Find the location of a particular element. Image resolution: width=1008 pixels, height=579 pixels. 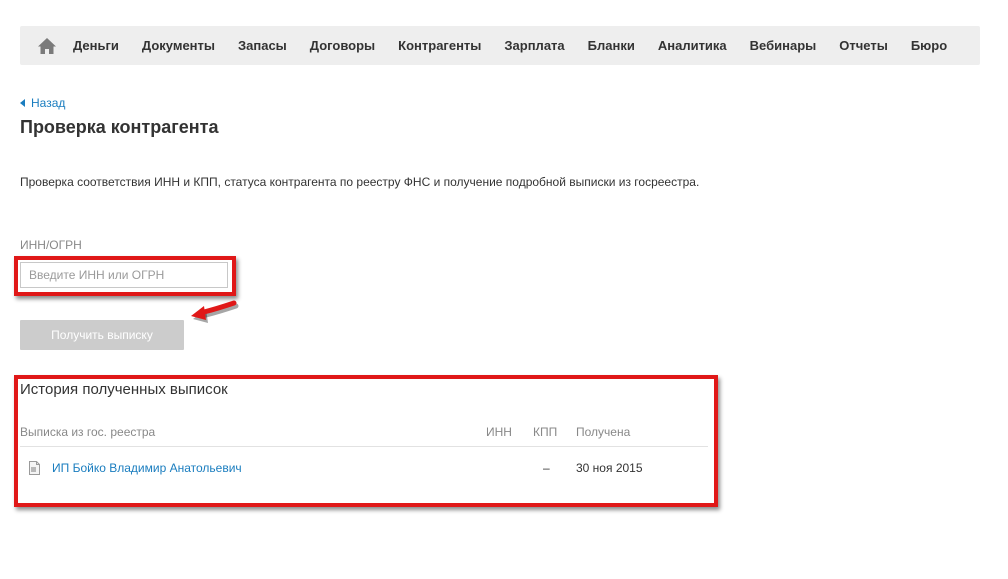

table-header-row: Выписка из гос. реестра ИНН КПП Получена is located at coordinates (364, 434).